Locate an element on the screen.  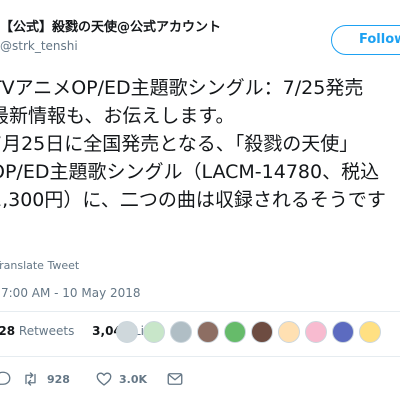
retweet-icon is located at coordinates (30, 379).